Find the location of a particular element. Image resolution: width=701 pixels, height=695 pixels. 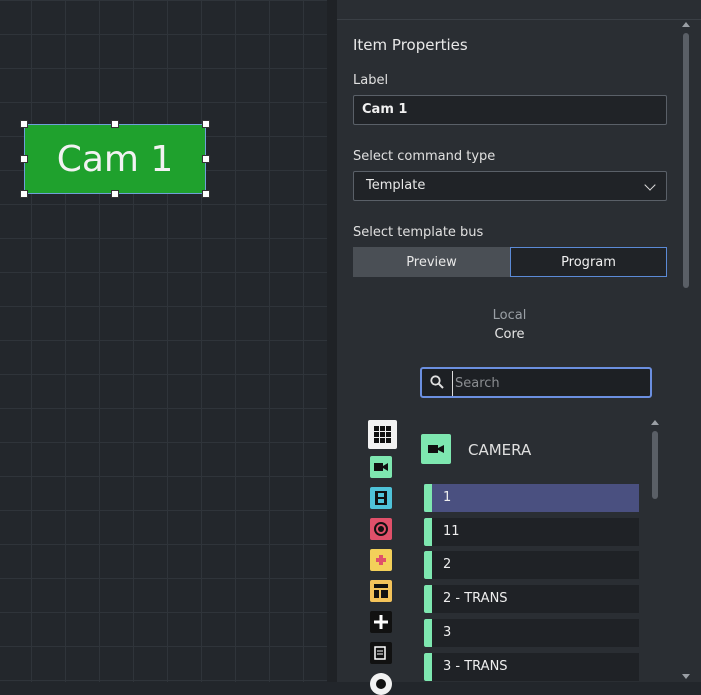

camera-item-3-trans: 3 - TRANS is located at coordinates (531, 667).